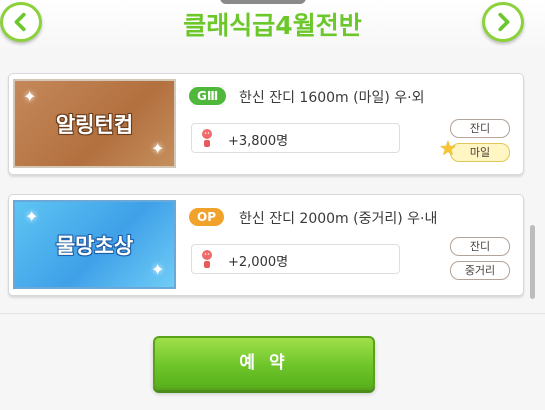  I want to click on race-banner: ✦ ✦ 알링턴컵, so click(94, 123).